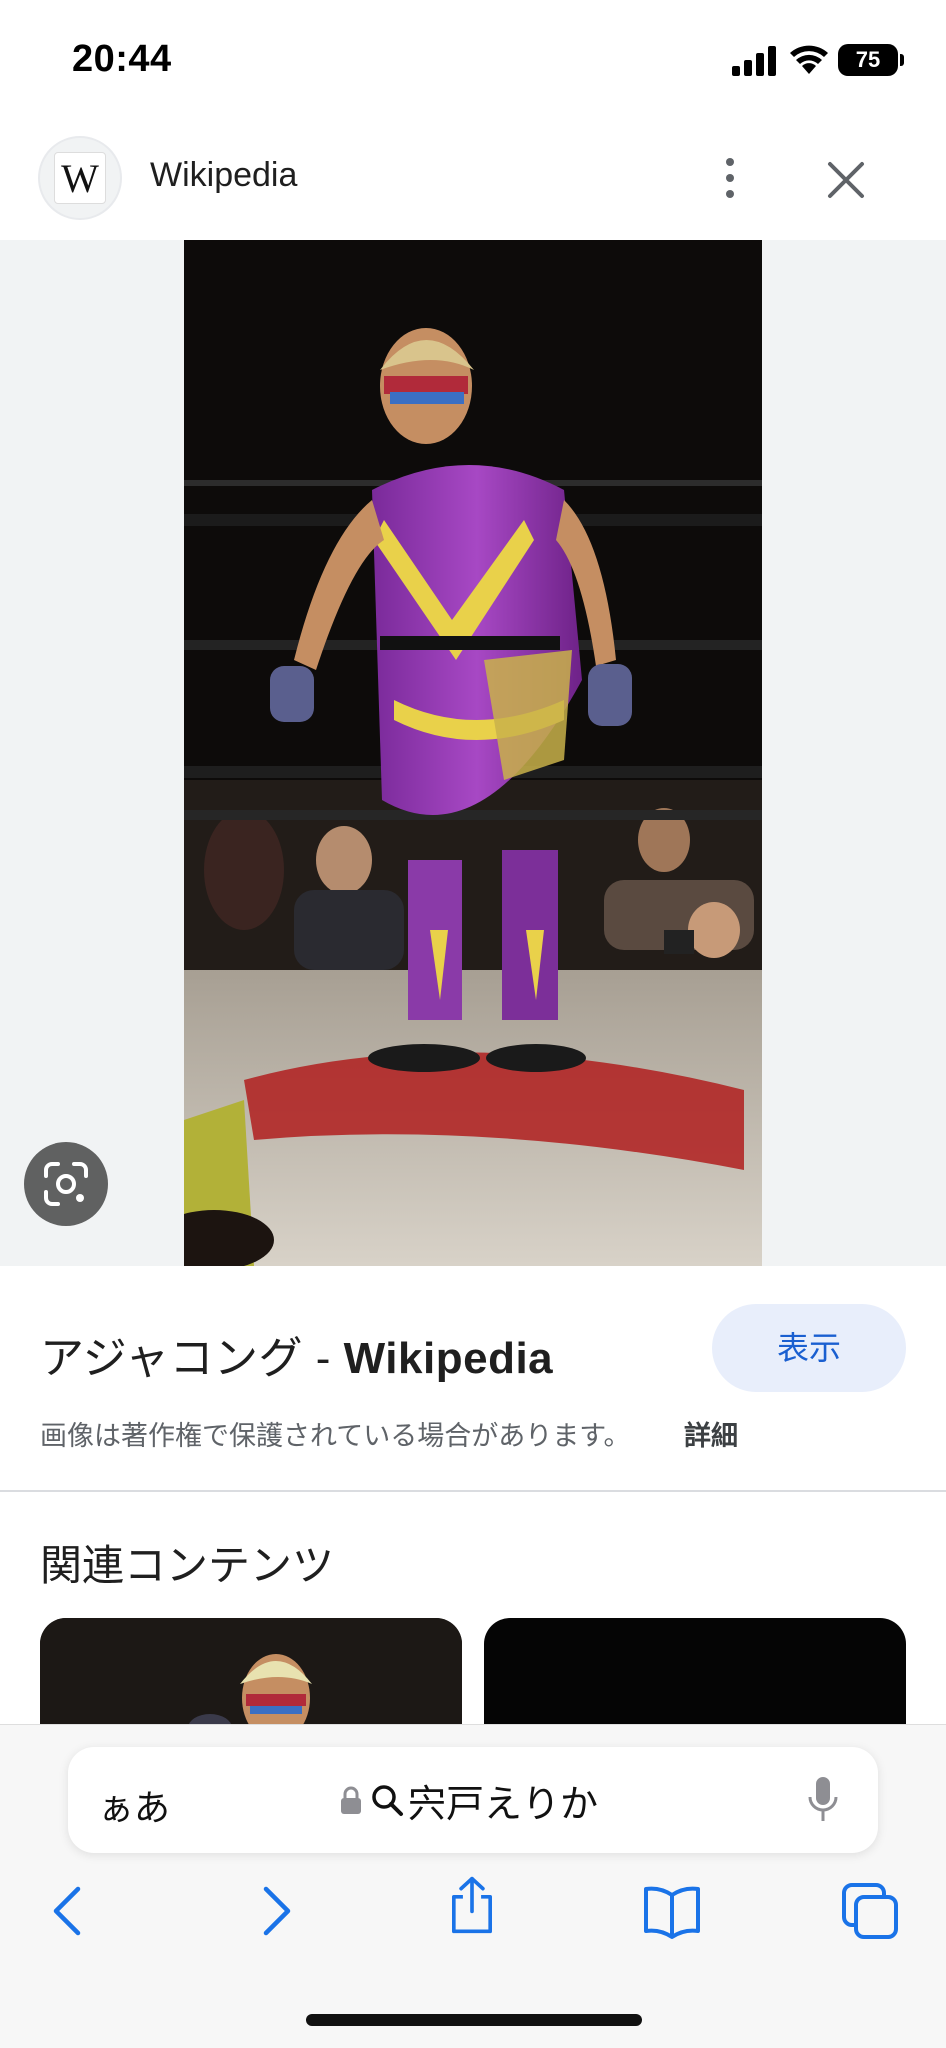 This screenshot has width=946, height=2048. What do you see at coordinates (870, 1911) in the screenshot?
I see `tabs-icon` at bounding box center [870, 1911].